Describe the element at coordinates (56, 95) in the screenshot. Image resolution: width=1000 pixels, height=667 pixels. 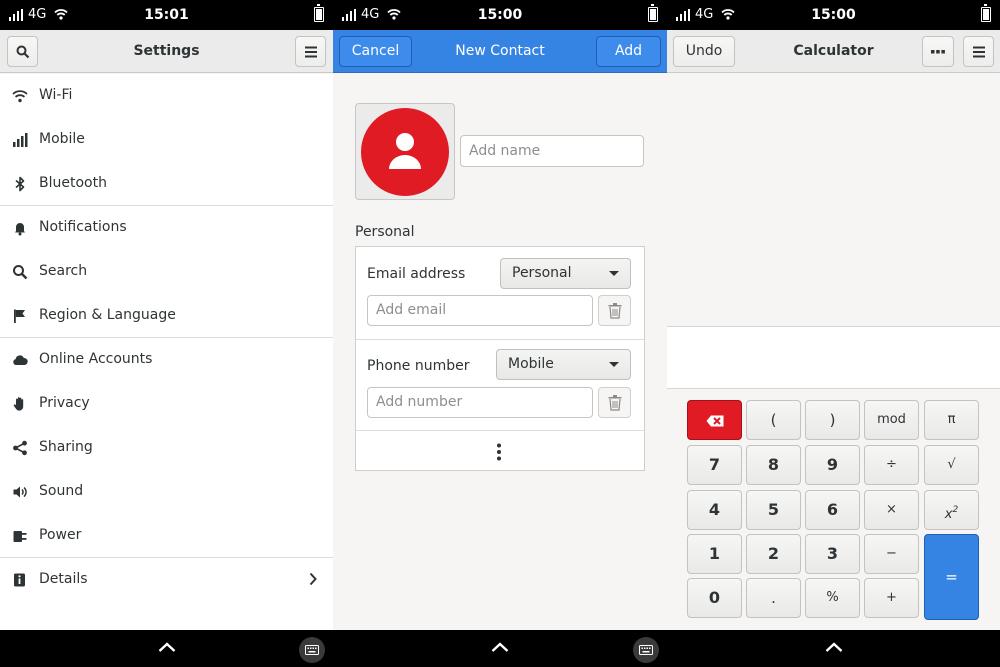
I see `settings-item-label: Wi-Fi` at that location.